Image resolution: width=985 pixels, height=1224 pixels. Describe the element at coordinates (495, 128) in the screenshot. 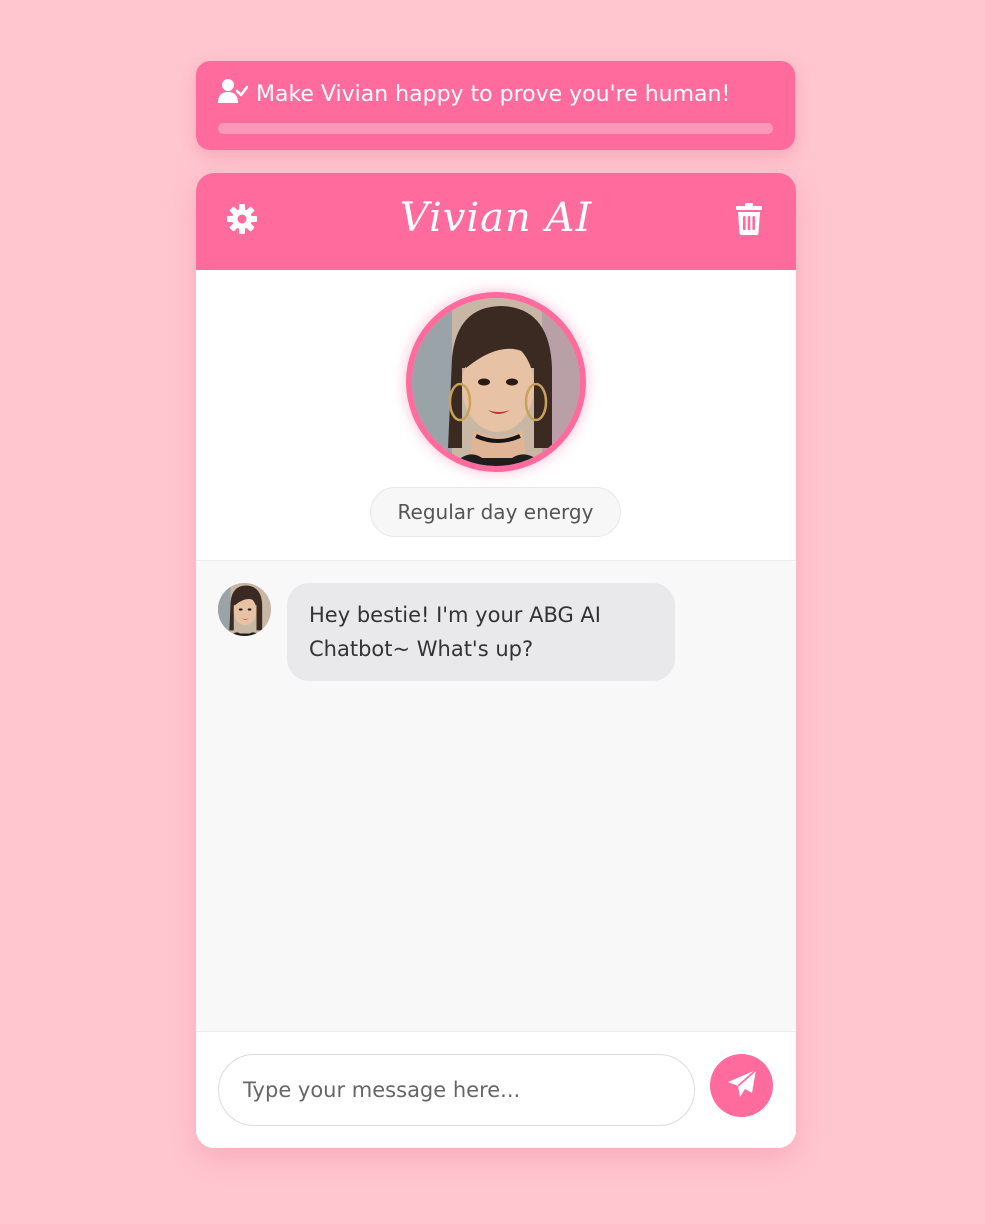

I see `happiness-progress-bar` at that location.